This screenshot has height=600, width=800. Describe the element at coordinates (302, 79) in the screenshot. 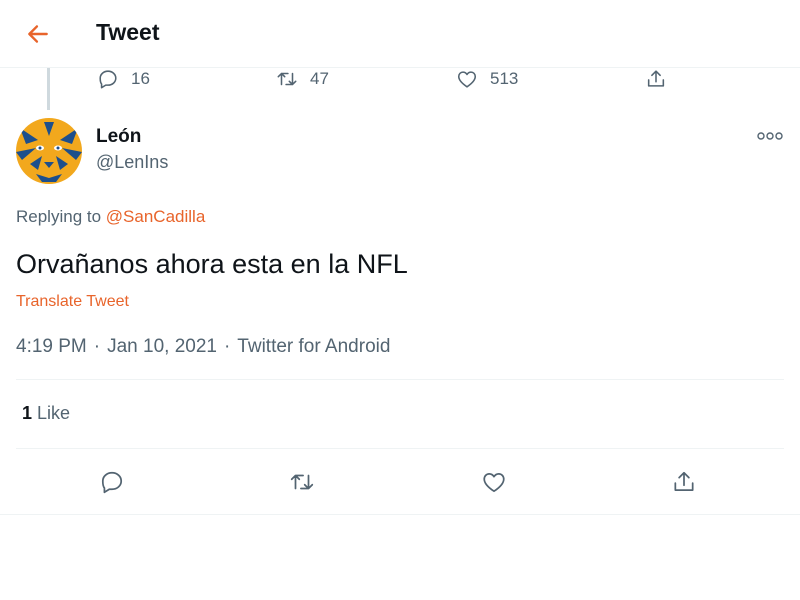

I see `parent-retweet-button: 47` at that location.